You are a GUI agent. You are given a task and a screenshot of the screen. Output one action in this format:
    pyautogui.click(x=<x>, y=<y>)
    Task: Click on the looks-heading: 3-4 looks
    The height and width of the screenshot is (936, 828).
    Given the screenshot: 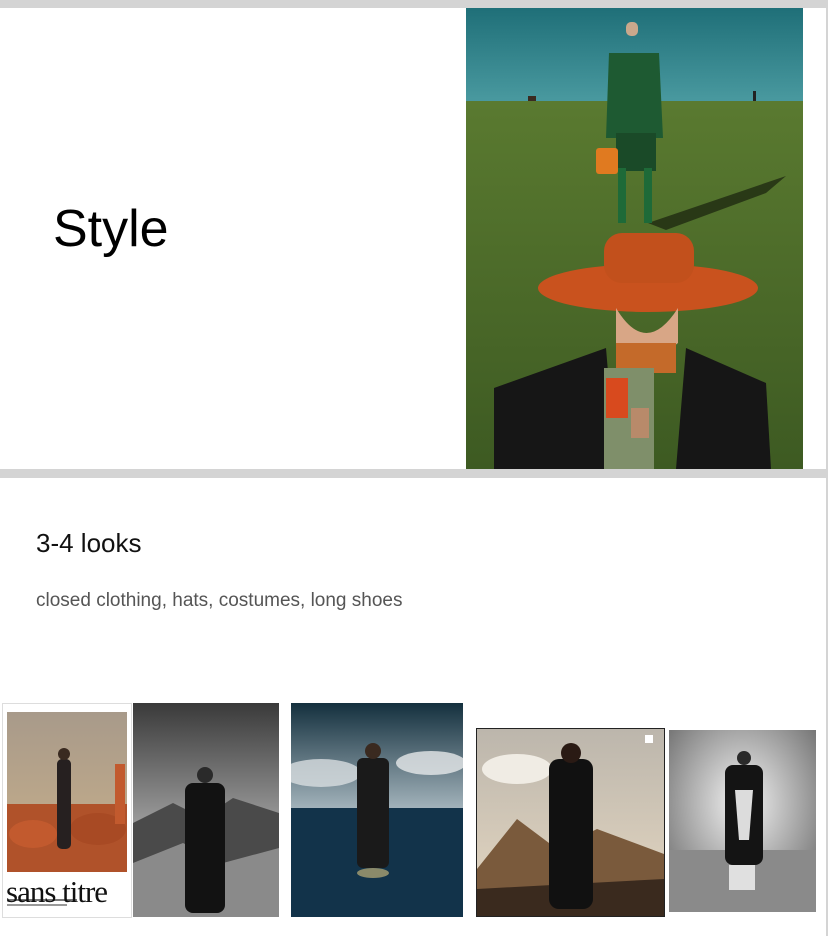 What is the action you would take?
    pyautogui.click(x=89, y=543)
    